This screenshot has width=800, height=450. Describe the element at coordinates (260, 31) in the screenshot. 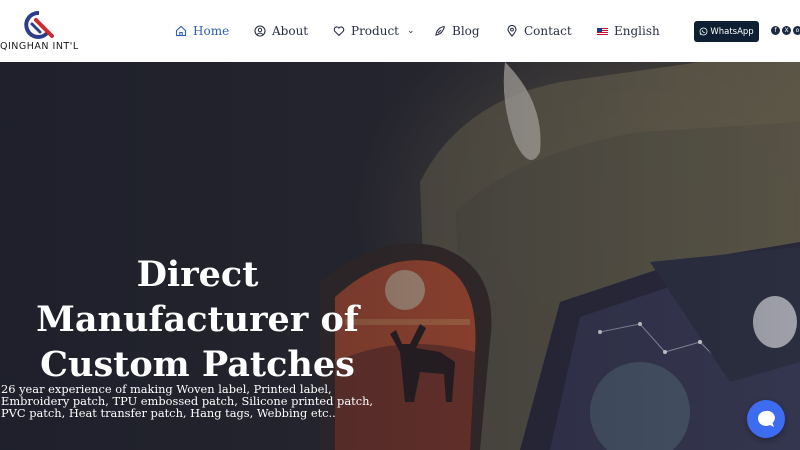

I see `user-circle-icon` at that location.